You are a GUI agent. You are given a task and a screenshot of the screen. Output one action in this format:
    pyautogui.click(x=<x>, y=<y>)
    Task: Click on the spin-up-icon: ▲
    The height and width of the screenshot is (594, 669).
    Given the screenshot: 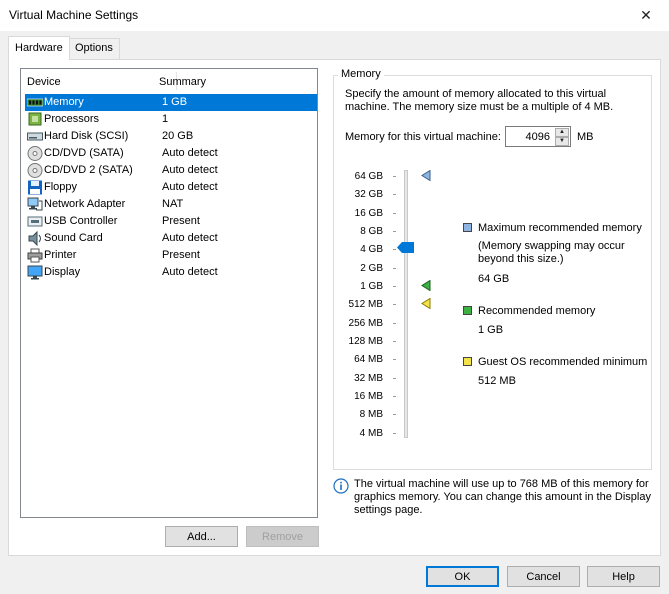 What is the action you would take?
    pyautogui.click(x=562, y=132)
    